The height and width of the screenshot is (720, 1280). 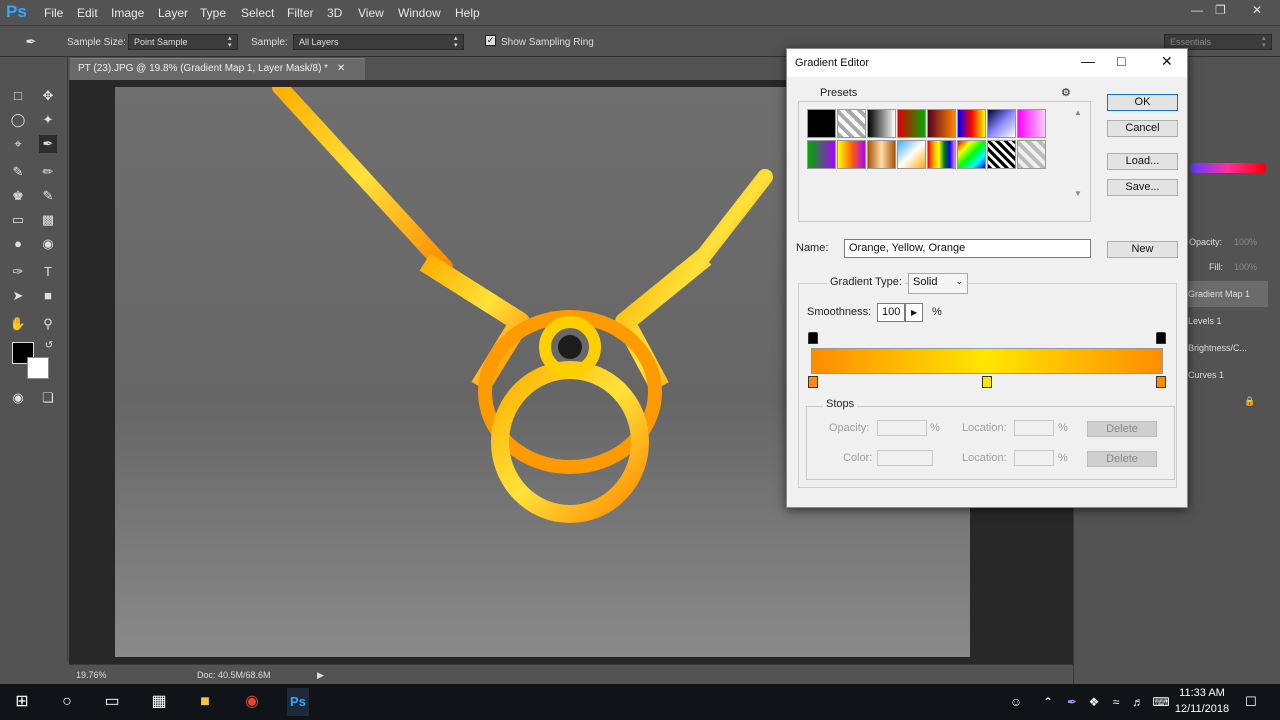 I want to click on rectangle-tool-icon: ■, so click(x=48, y=296).